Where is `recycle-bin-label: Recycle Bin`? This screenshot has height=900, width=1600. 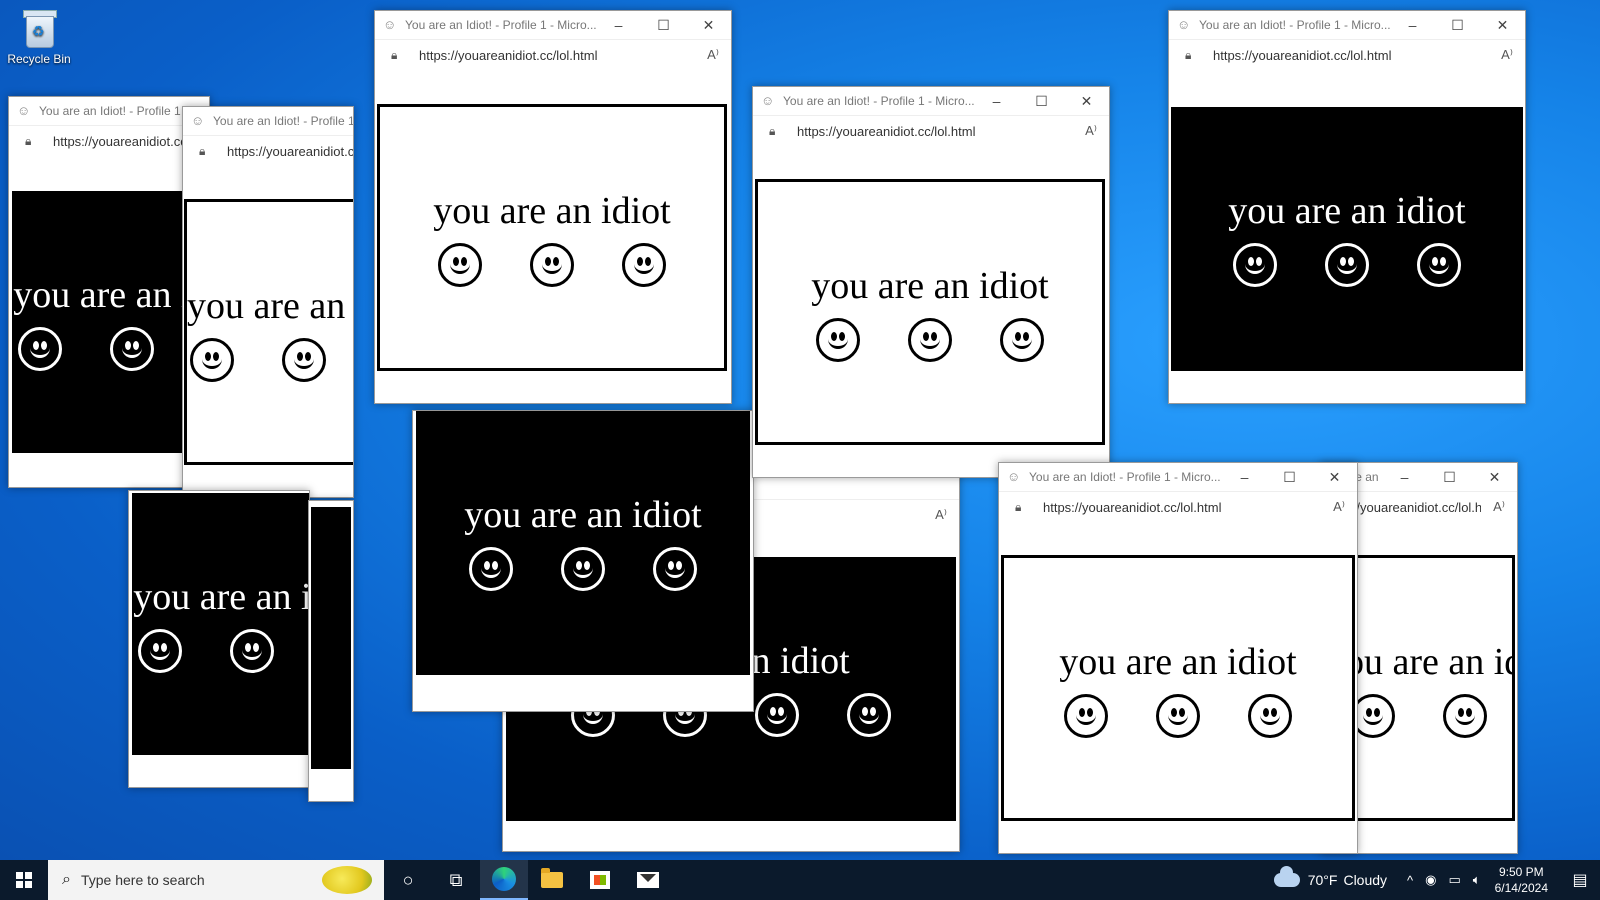 recycle-bin-label: Recycle Bin is located at coordinates (39, 59).